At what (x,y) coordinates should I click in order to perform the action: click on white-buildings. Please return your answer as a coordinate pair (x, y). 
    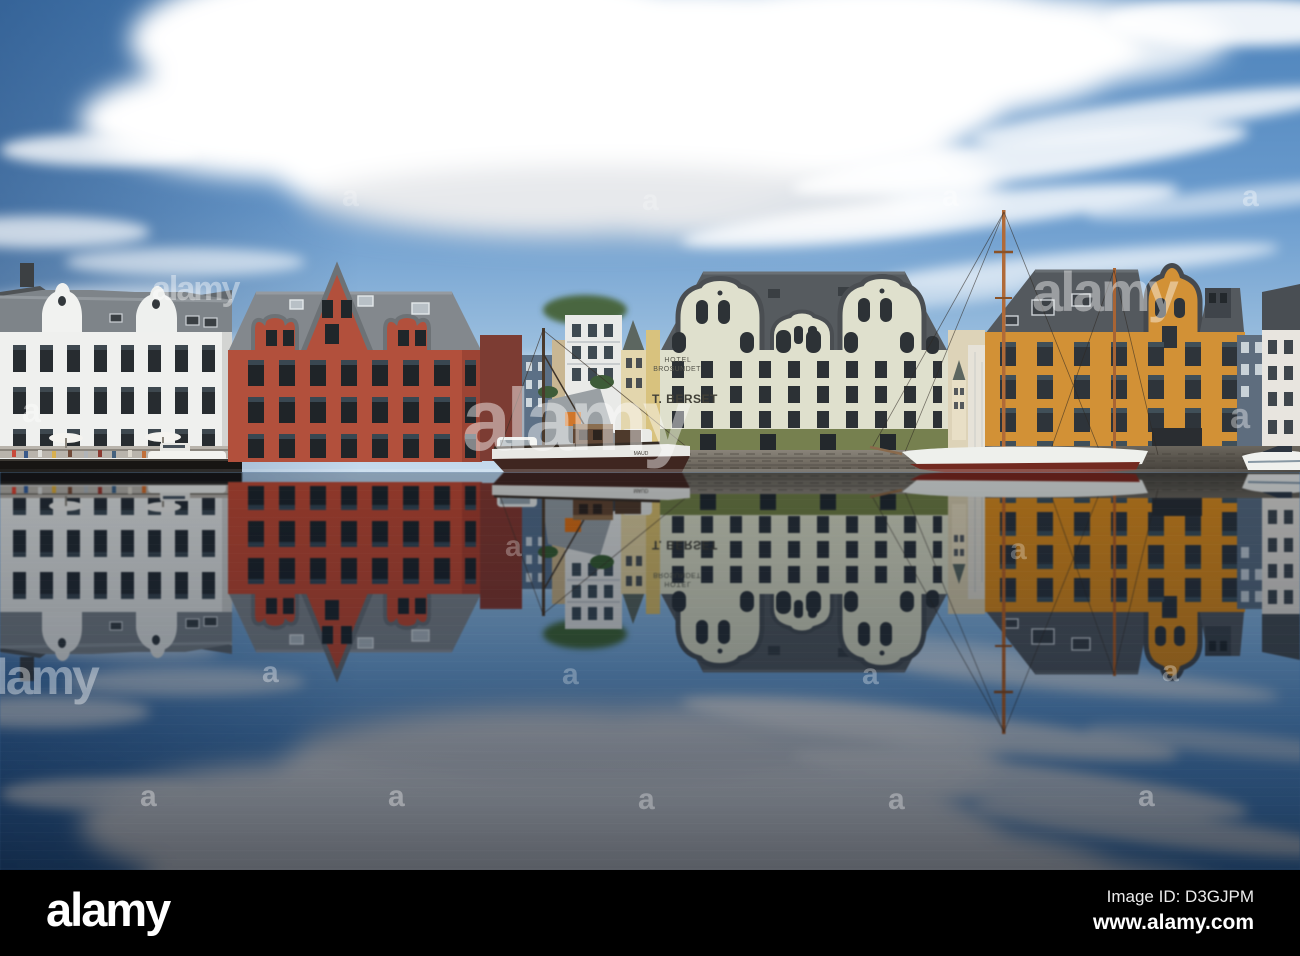
    Looking at the image, I should click on (121, 377).